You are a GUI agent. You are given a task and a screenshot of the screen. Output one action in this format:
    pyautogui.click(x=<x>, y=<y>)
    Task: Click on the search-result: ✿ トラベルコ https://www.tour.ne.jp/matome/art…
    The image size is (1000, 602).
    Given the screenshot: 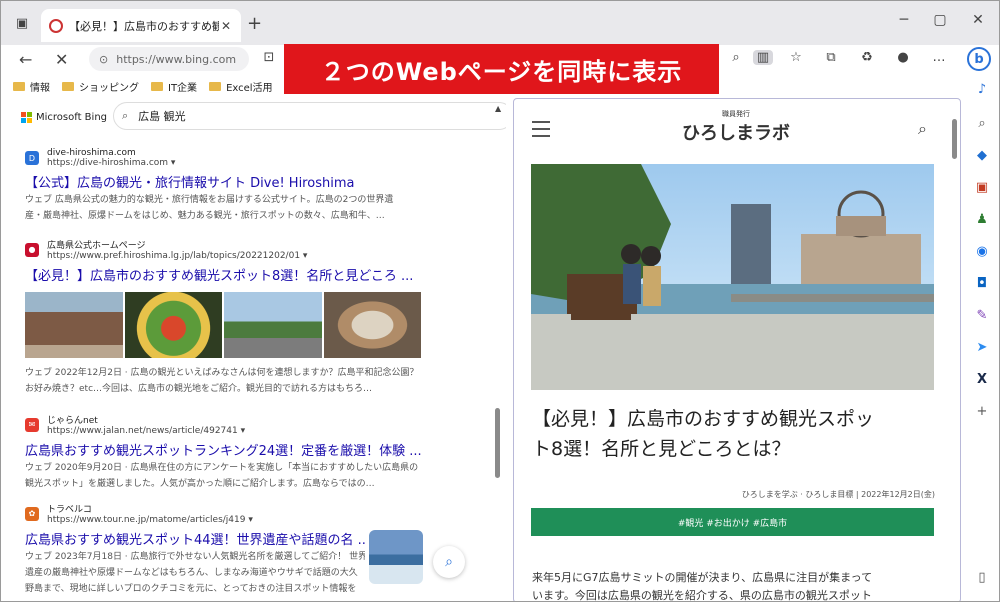 What is the action you would take?
    pyautogui.click(x=195, y=549)
    